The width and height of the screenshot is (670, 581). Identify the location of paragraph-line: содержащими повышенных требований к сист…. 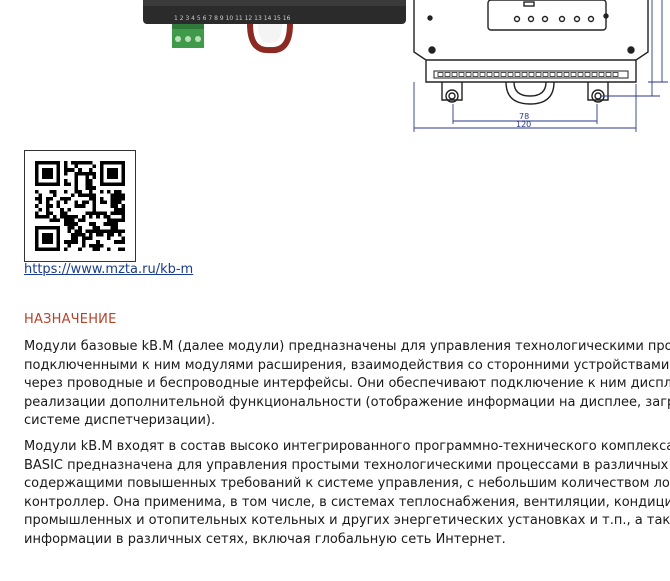
(347, 484).